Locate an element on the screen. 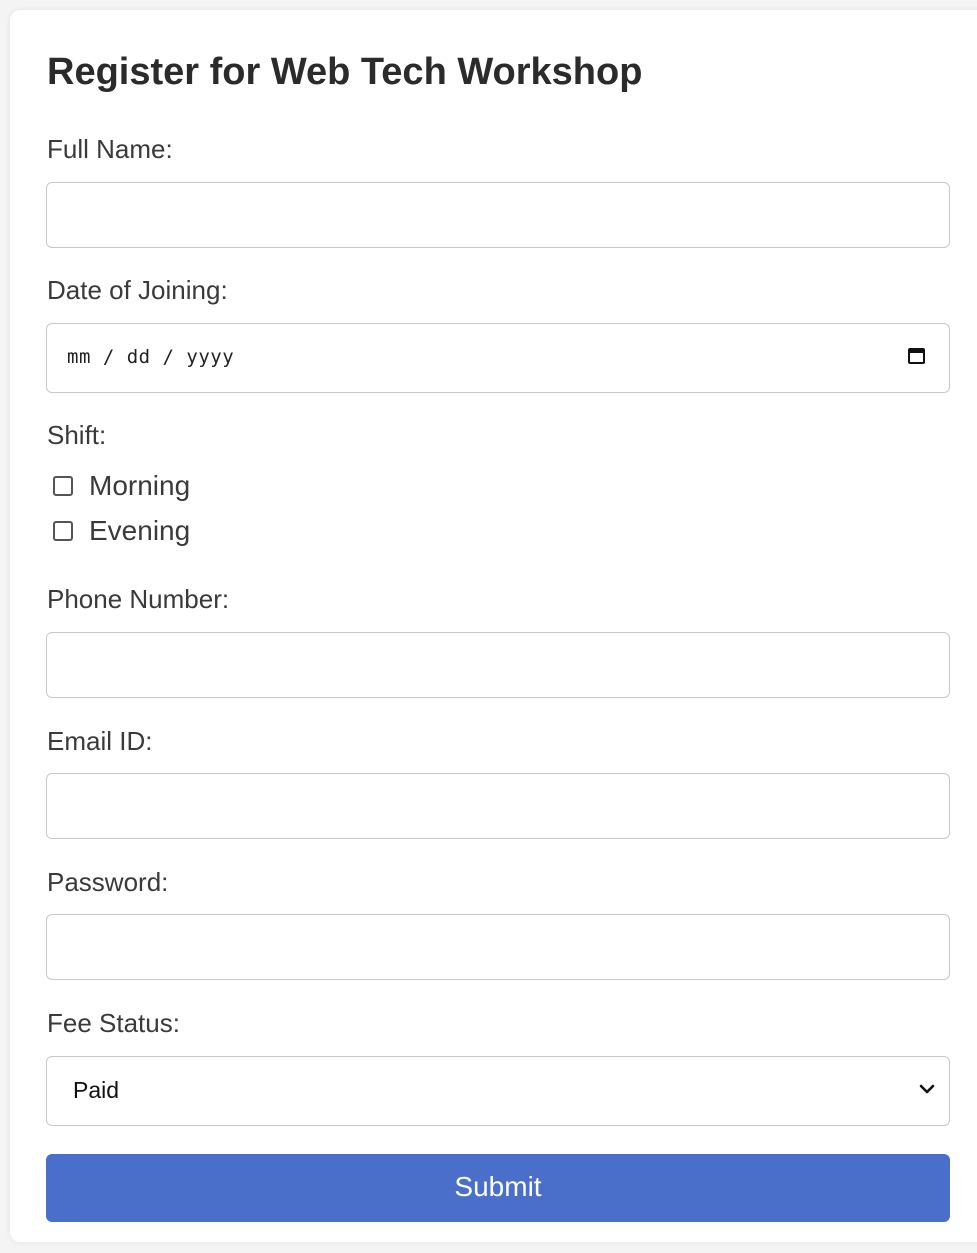  form-title: Register for Web Tech Workshop is located at coordinates (345, 72).